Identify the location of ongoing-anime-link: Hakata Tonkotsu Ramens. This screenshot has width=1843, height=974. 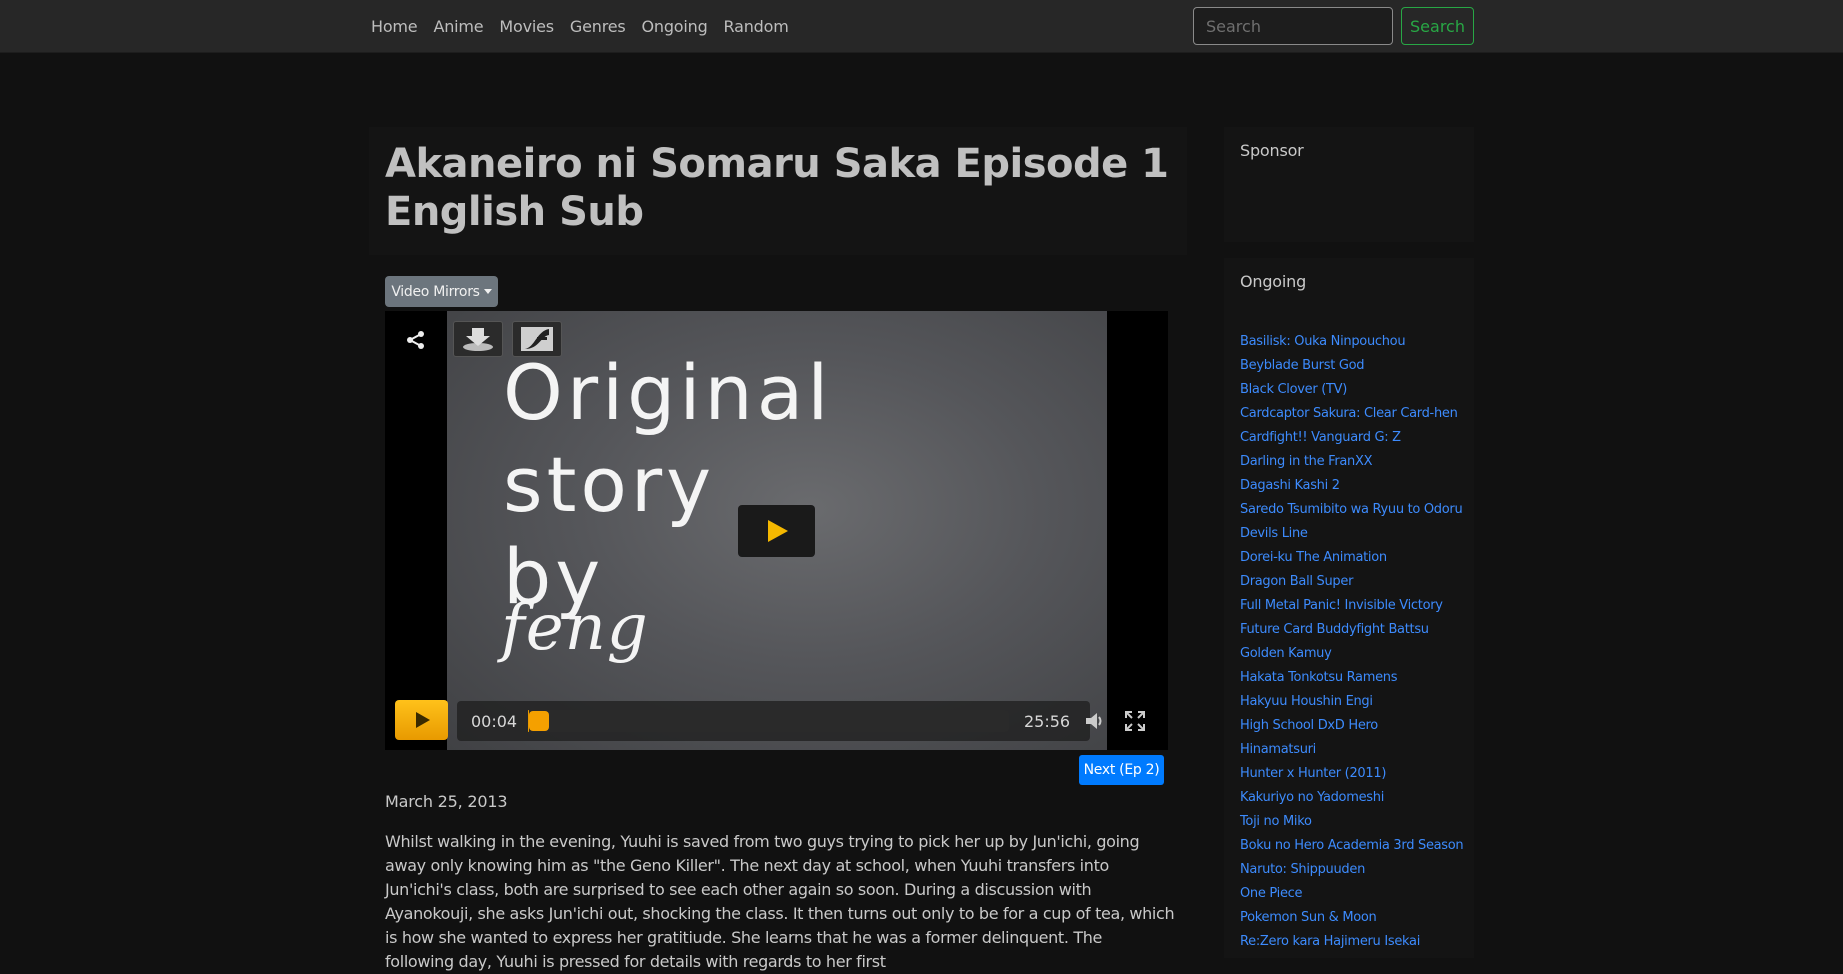
(1318, 677).